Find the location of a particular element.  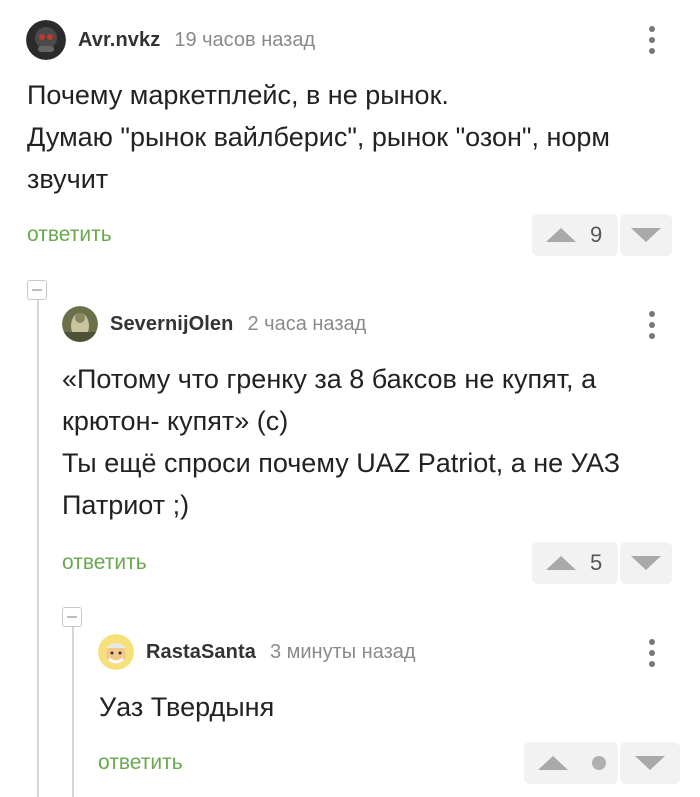

comment-text-line: Почему маркетплейс, в не рынок. is located at coordinates (238, 95).